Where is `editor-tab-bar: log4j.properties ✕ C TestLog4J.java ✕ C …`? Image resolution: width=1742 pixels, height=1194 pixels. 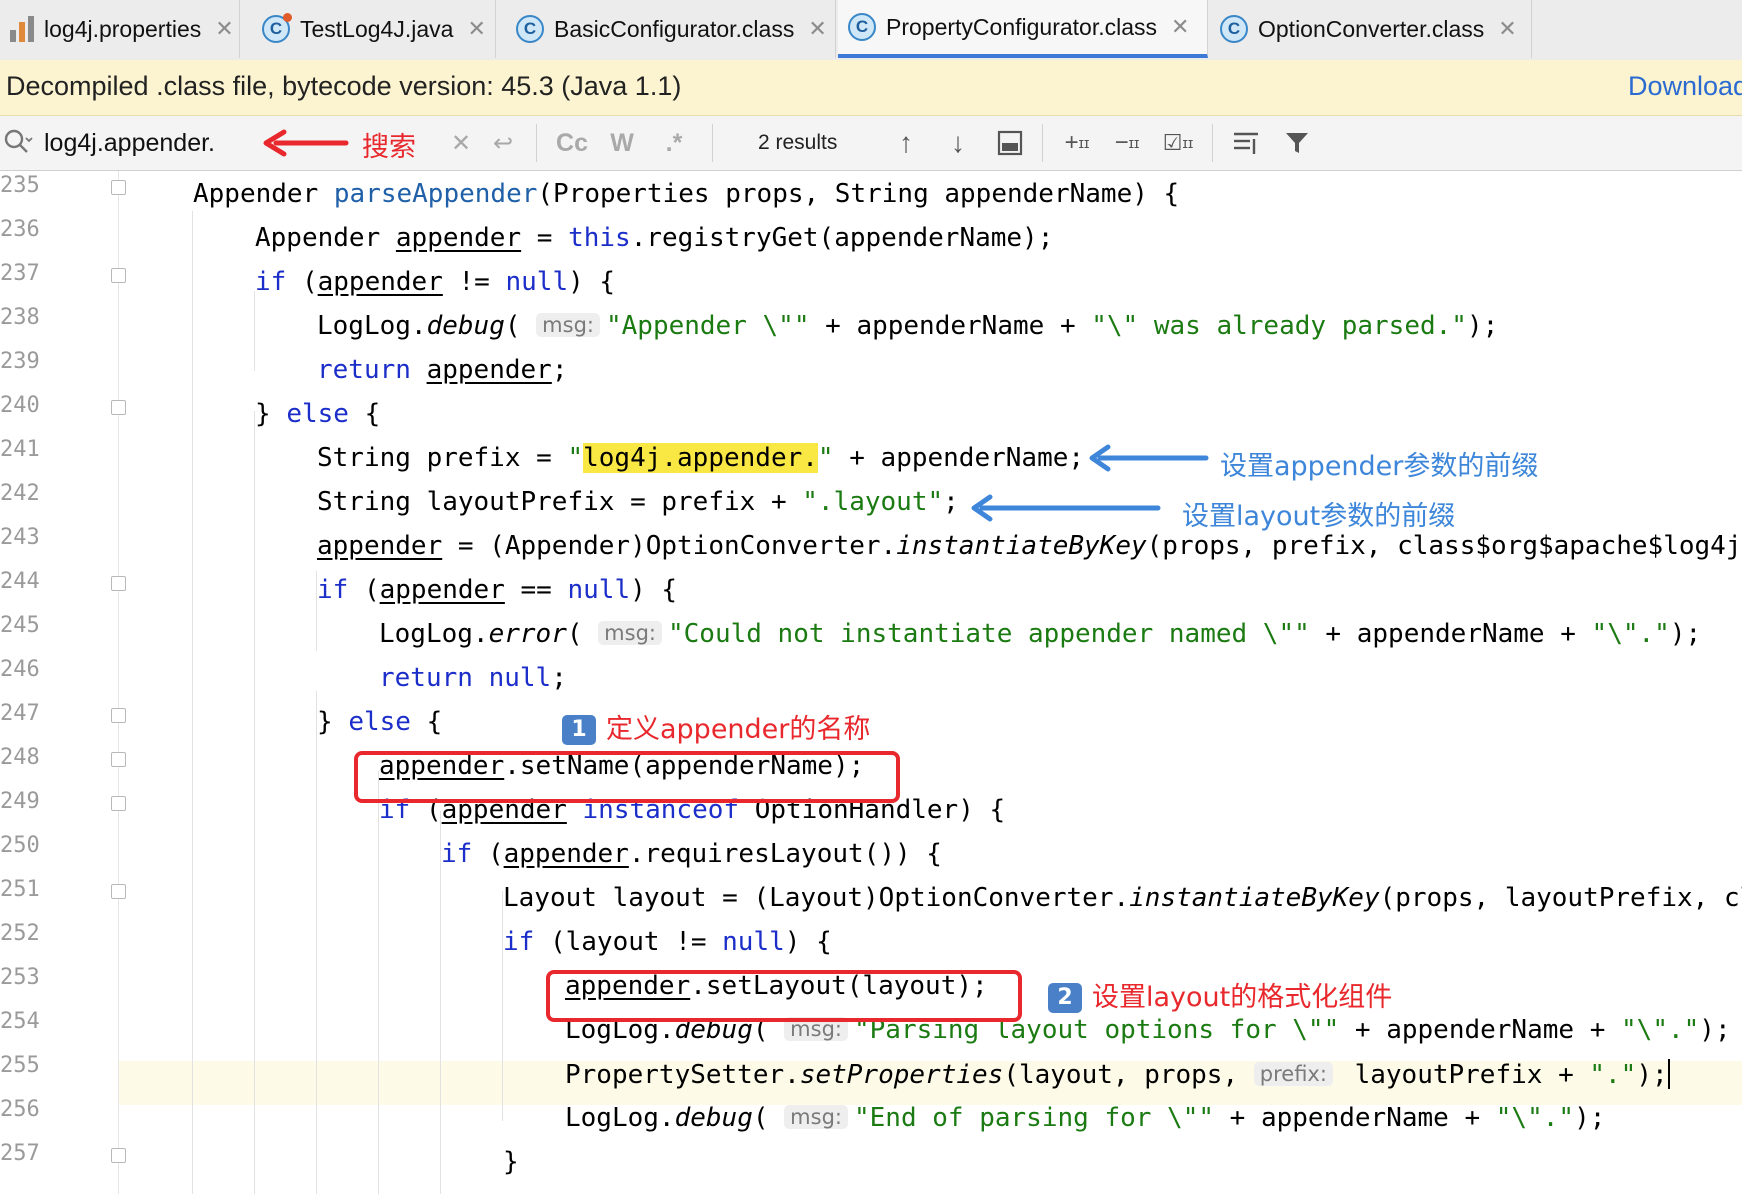 editor-tab-bar: log4j.properties ✕ C TestLog4J.java ✕ C … is located at coordinates (871, 30).